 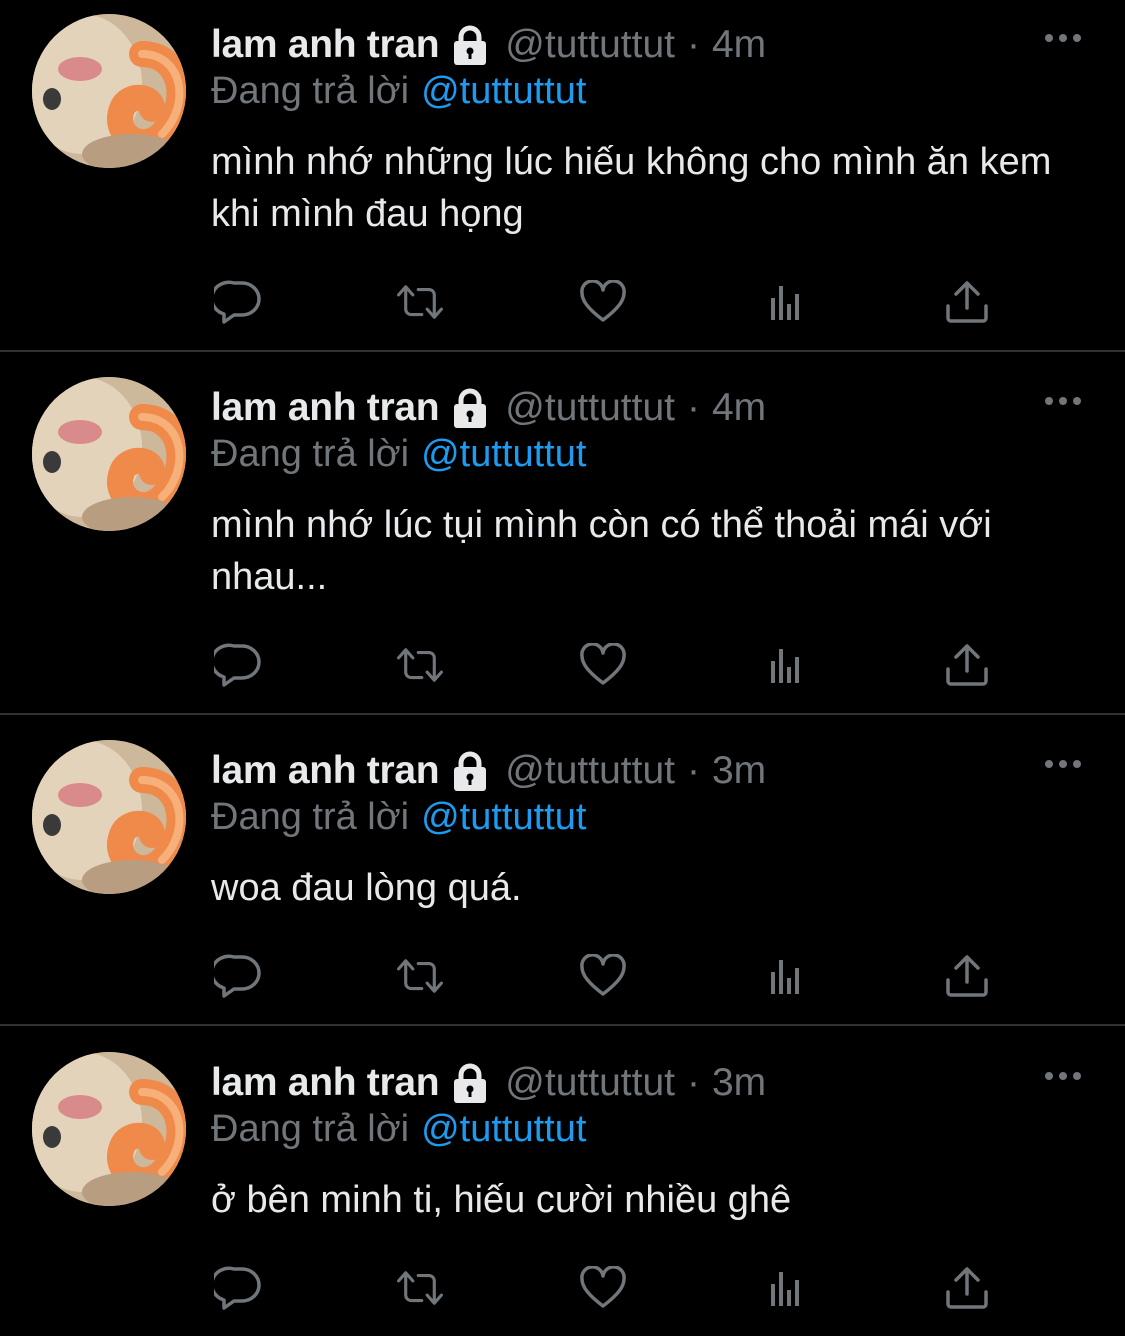 What do you see at coordinates (366, 888) in the screenshot?
I see `tweet-text: woa đau lòng quá.` at bounding box center [366, 888].